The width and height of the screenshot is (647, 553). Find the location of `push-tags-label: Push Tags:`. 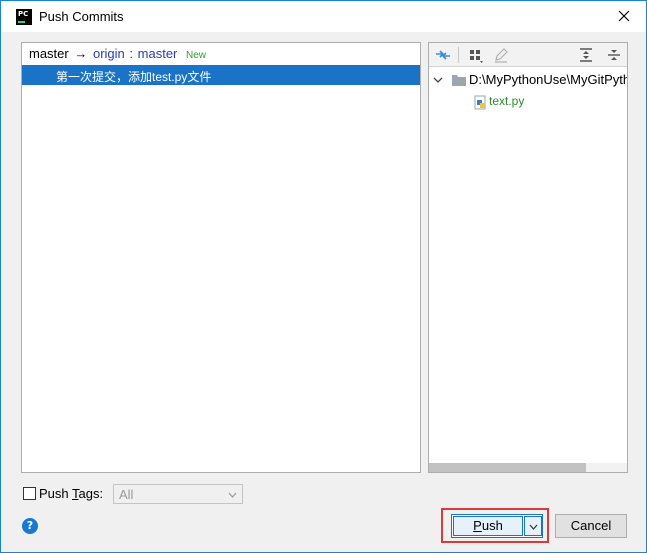

push-tags-label: Push Tags: is located at coordinates (71, 493).